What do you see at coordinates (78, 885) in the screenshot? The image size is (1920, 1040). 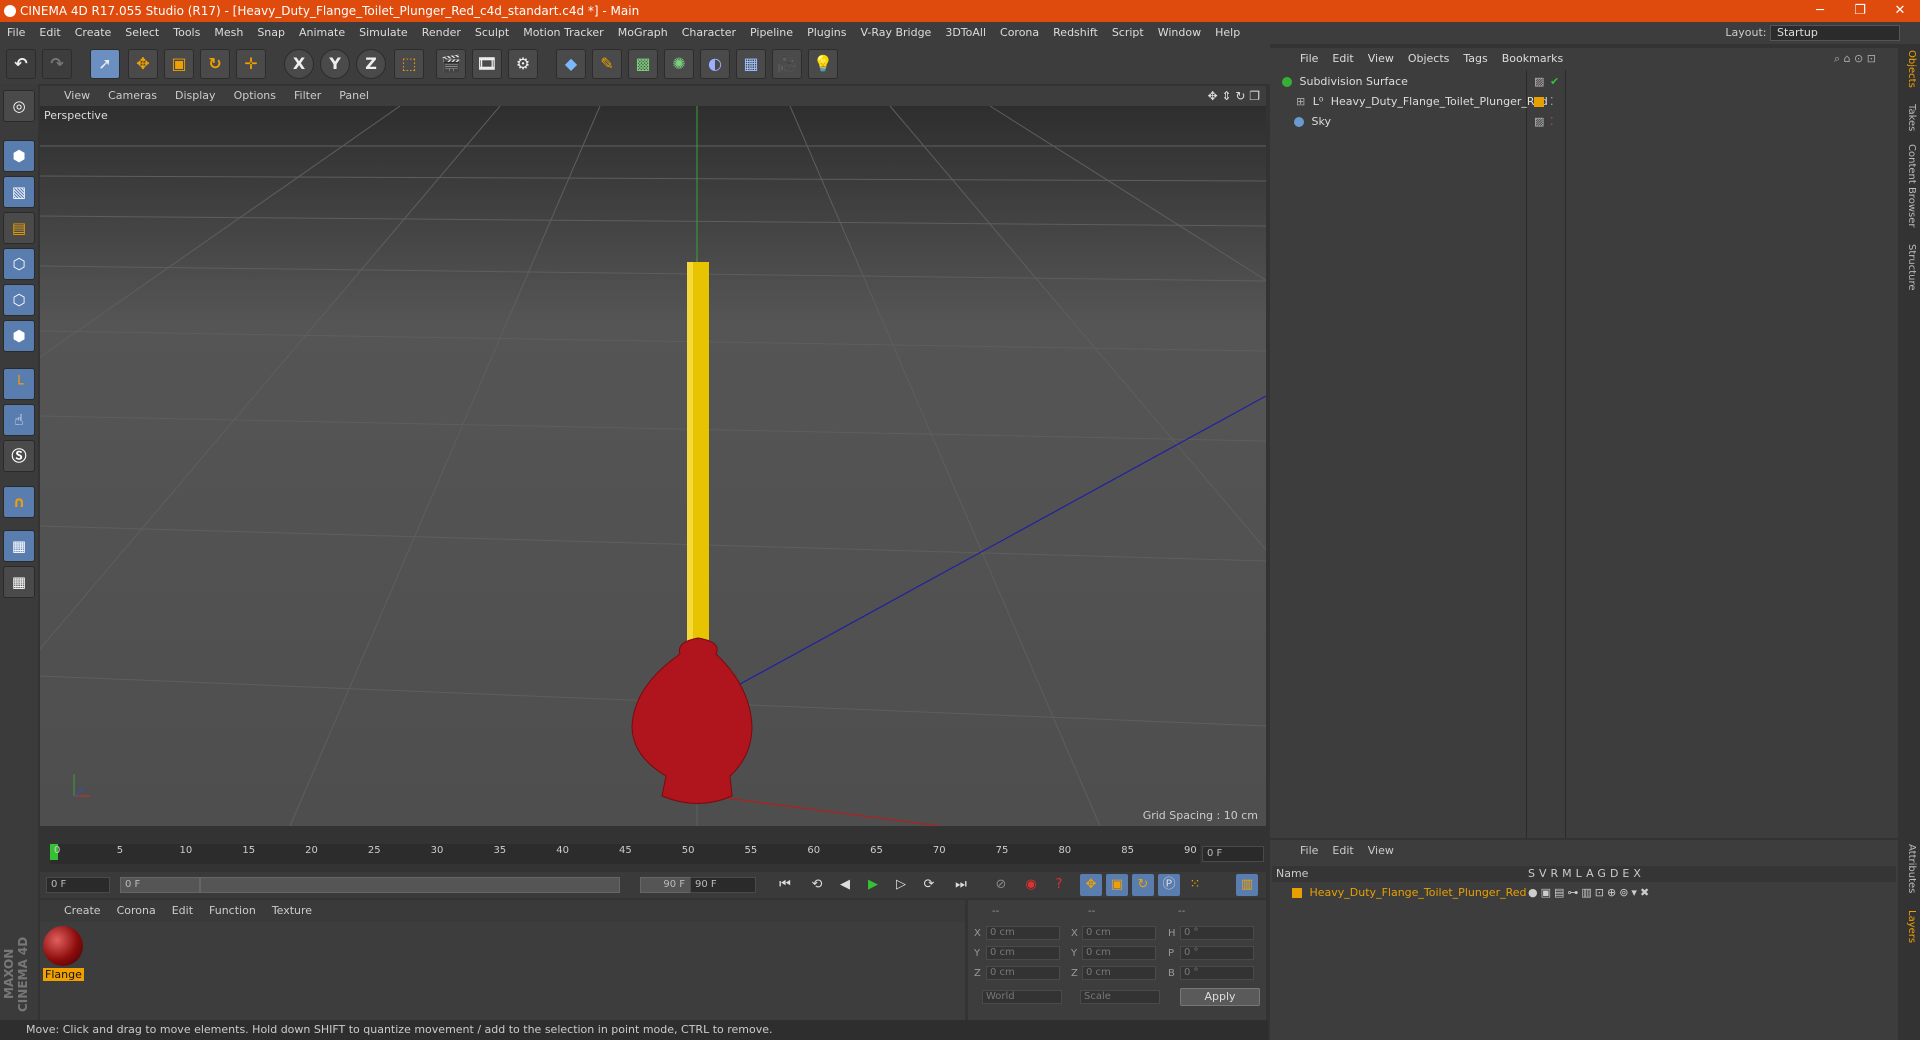 I see `start-frame-field: 0 F` at bounding box center [78, 885].